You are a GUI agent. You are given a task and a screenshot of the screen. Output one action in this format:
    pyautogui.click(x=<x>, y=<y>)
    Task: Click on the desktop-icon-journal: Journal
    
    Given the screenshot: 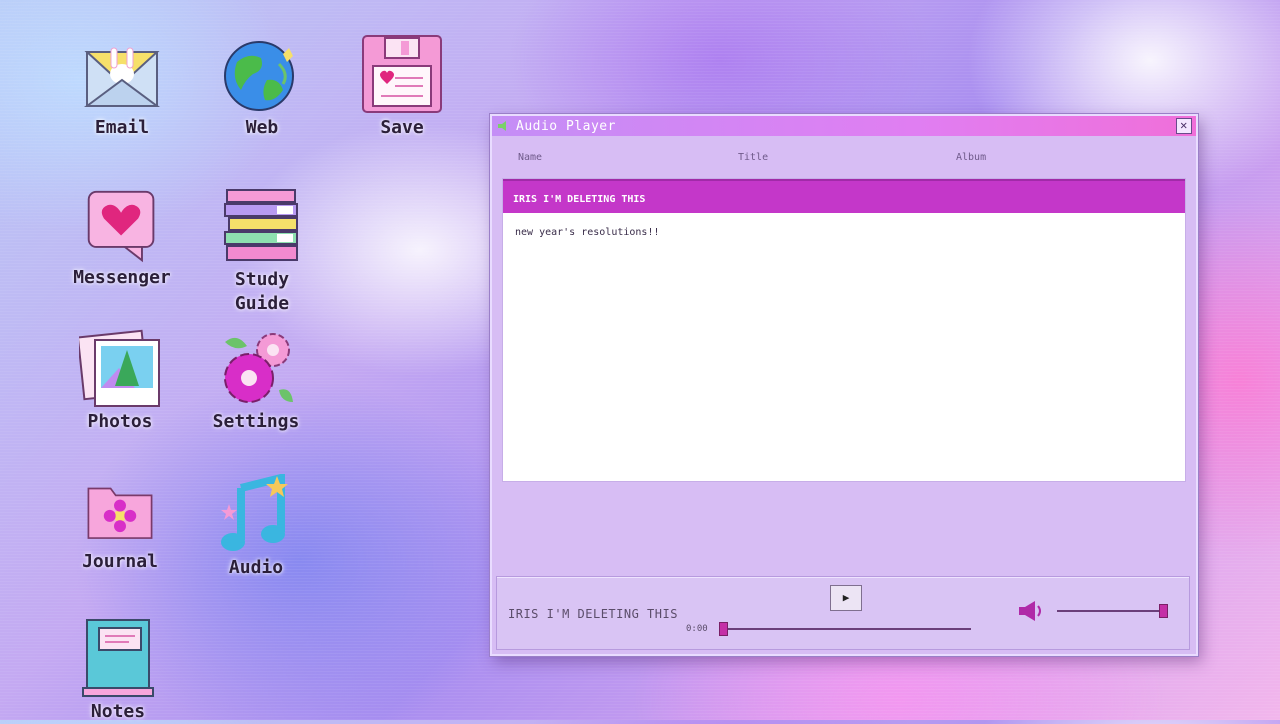 What is the action you would take?
    pyautogui.click(x=120, y=527)
    